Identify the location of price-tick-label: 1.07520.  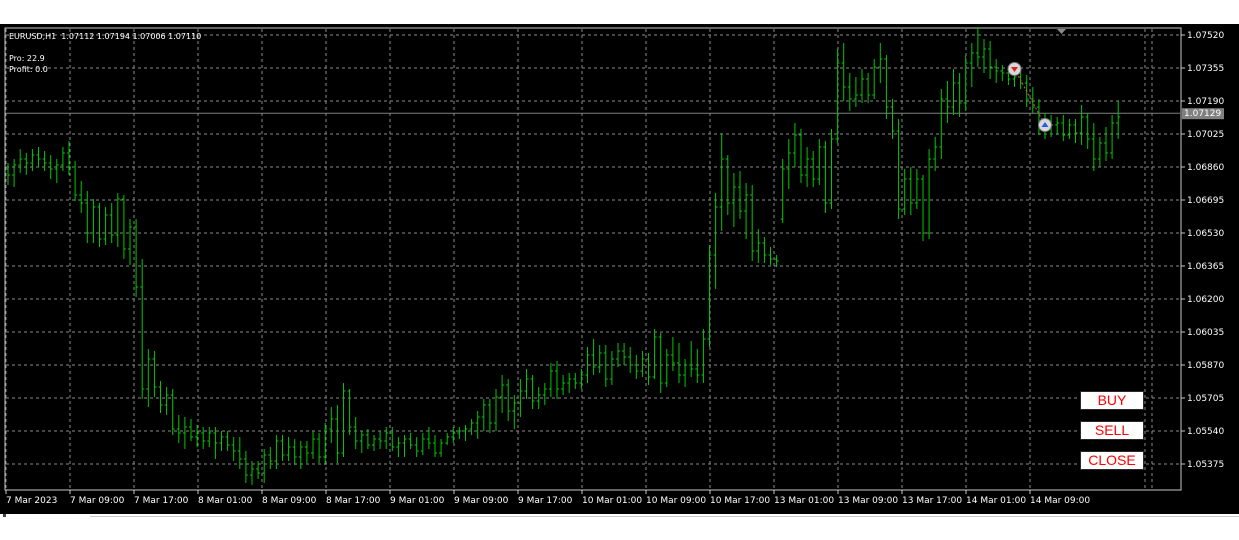
(1205, 36).